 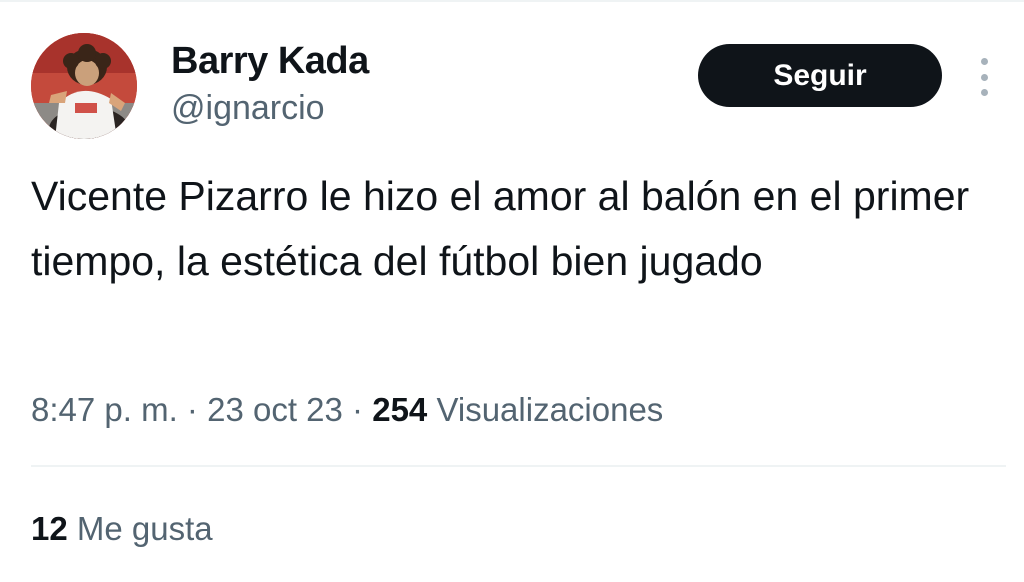 What do you see at coordinates (104, 409) in the screenshot?
I see `tweet-time: 8:47 p. m.` at bounding box center [104, 409].